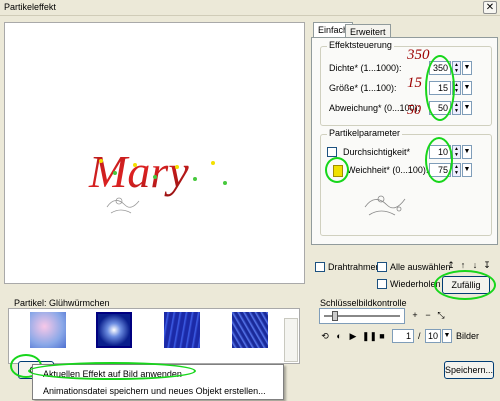 This screenshot has width=500, height=401. Describe the element at coordinates (382, 284) in the screenshot. I see `wiederholen-checkbox` at that location.